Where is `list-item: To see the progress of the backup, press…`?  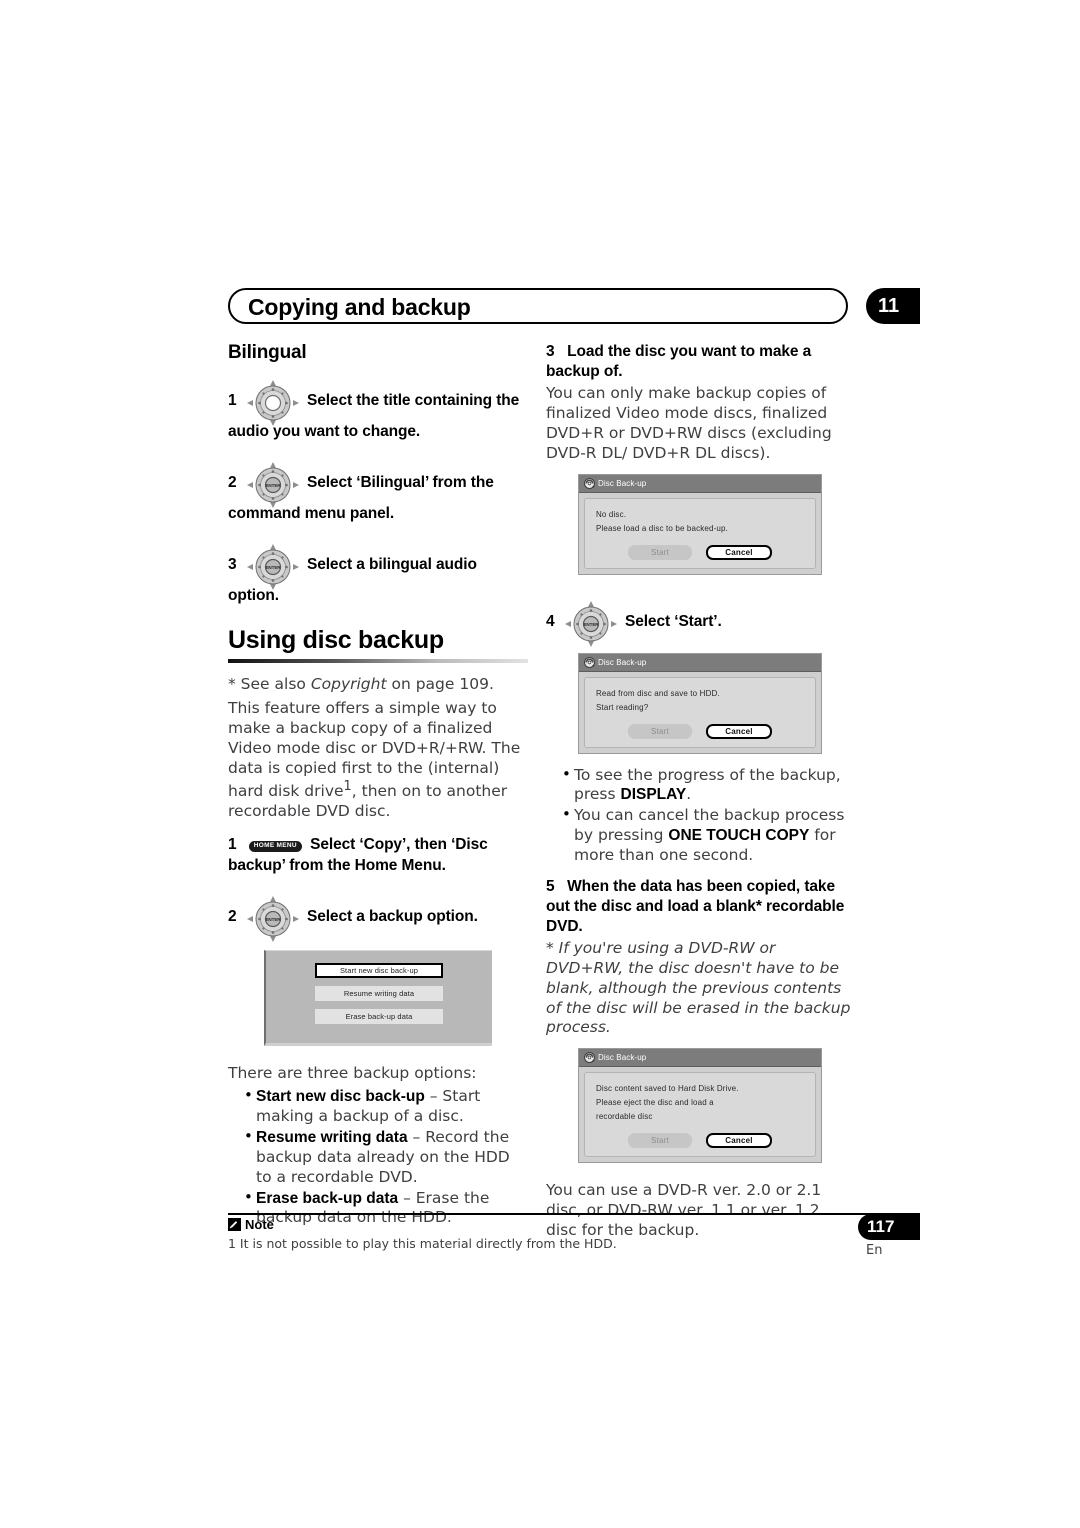 list-item: To see the progress of the backup, press… is located at coordinates (707, 785).